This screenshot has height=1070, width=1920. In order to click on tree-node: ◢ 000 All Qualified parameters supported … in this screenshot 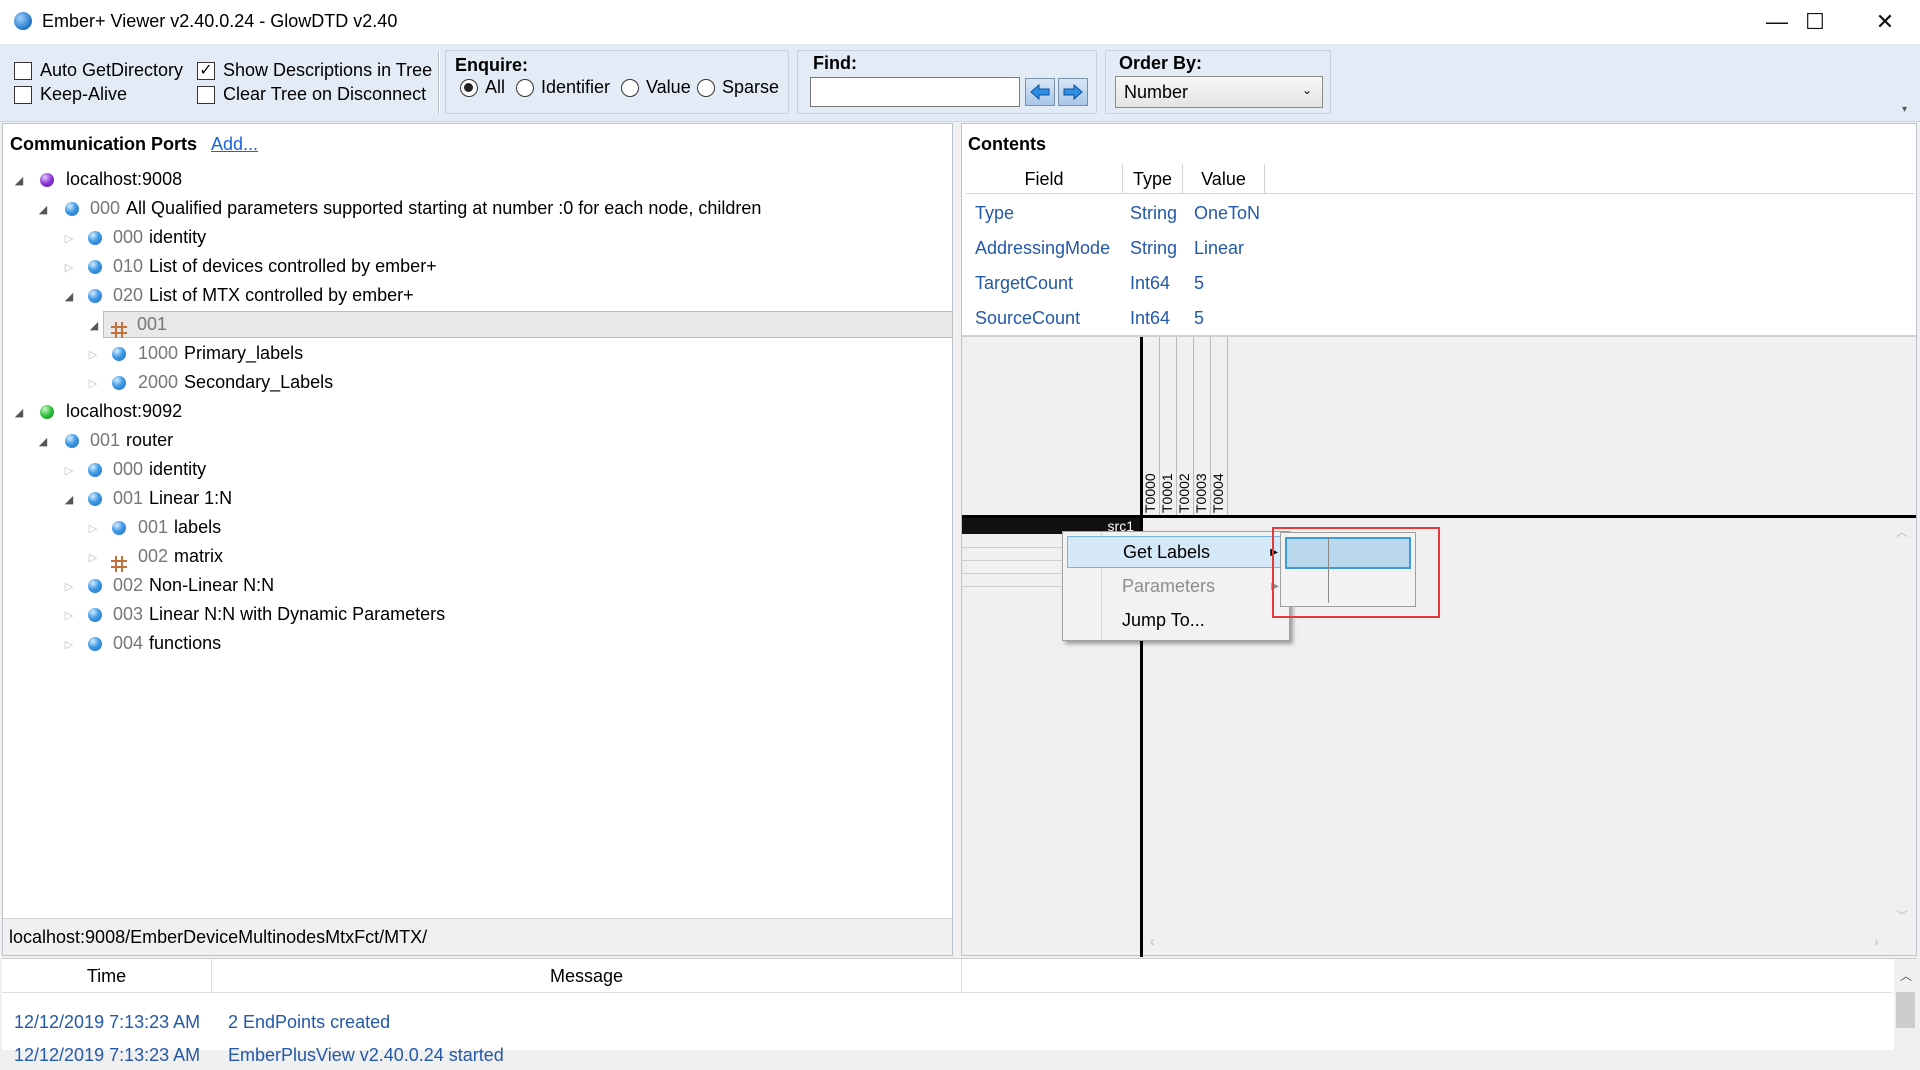, I will do `click(473, 209)`.